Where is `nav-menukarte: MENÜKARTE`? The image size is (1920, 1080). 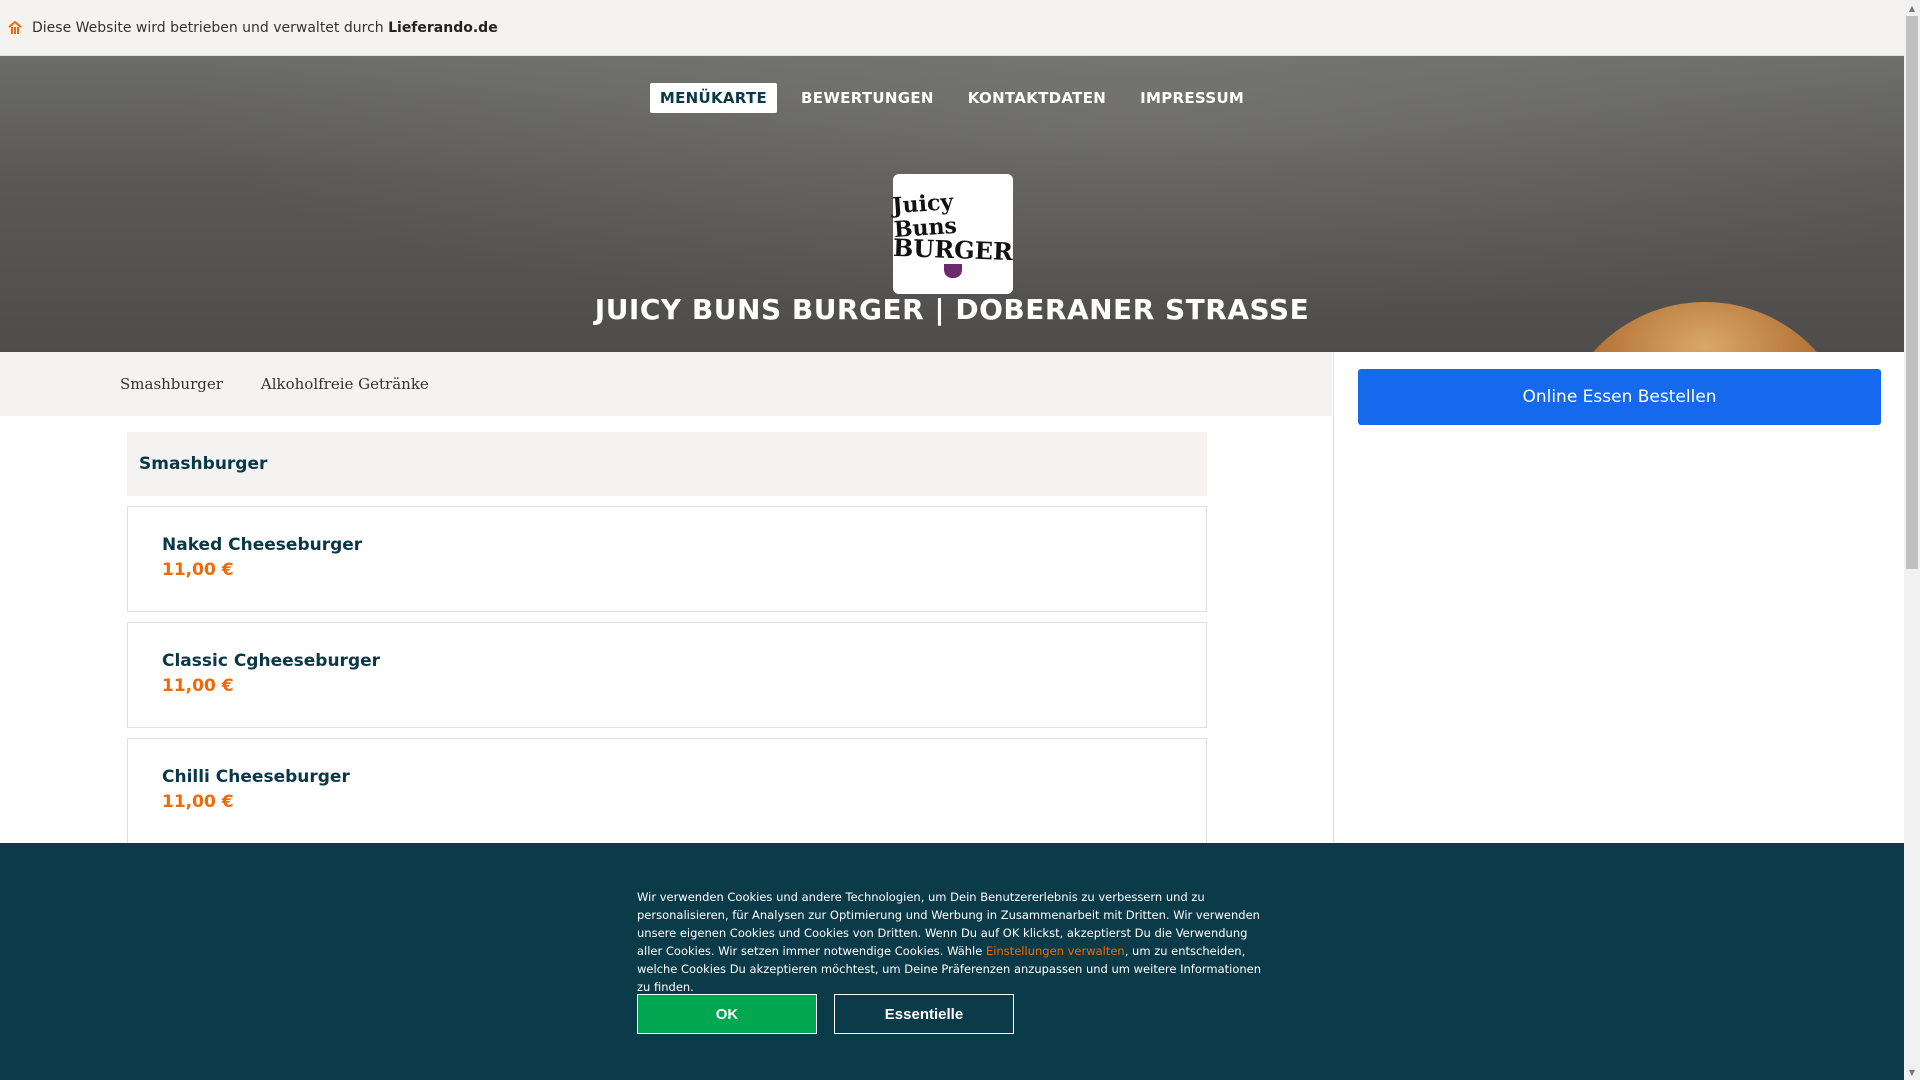
nav-menukarte: MENÜKARTE is located at coordinates (713, 98).